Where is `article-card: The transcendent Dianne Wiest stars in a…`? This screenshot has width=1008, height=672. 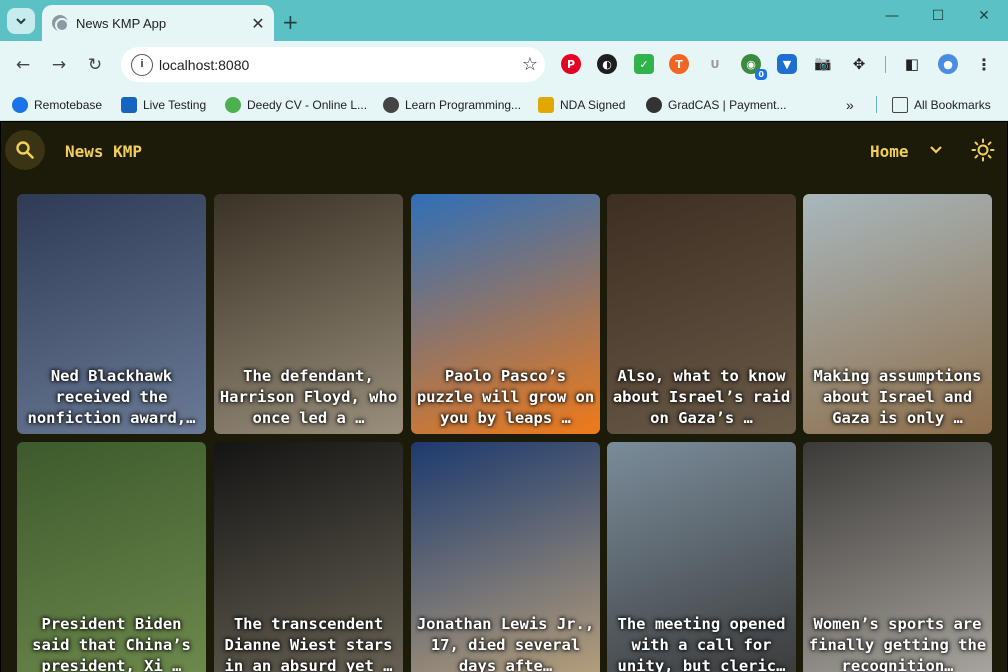
article-card: The transcendent Dianne Wiest stars in a… is located at coordinates (308, 557).